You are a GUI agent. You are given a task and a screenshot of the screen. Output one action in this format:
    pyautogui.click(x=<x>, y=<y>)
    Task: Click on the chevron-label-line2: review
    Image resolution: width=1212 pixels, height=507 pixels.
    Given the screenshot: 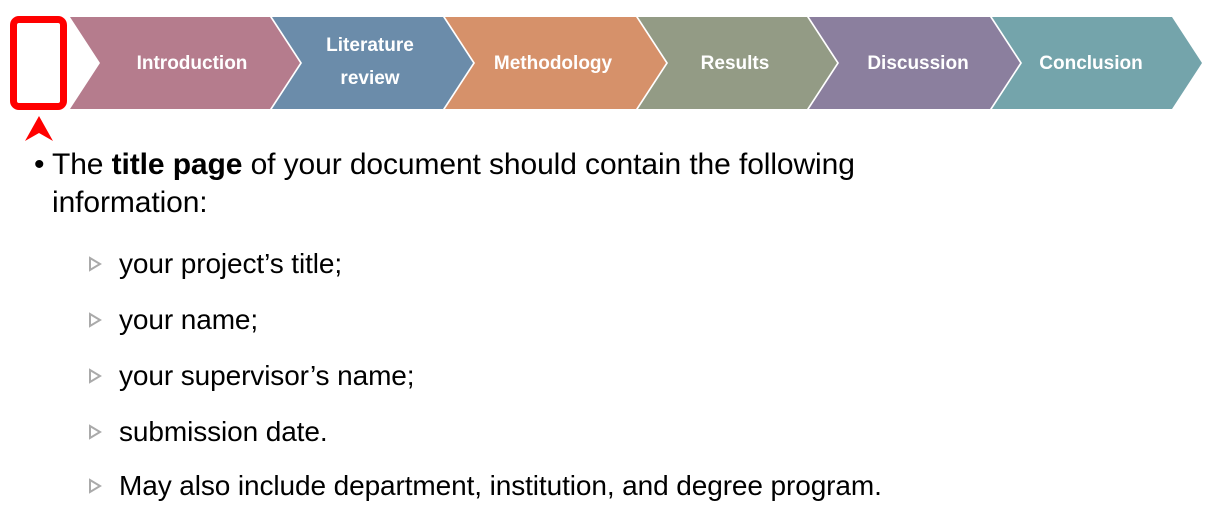 What is the action you would take?
    pyautogui.click(x=369, y=78)
    